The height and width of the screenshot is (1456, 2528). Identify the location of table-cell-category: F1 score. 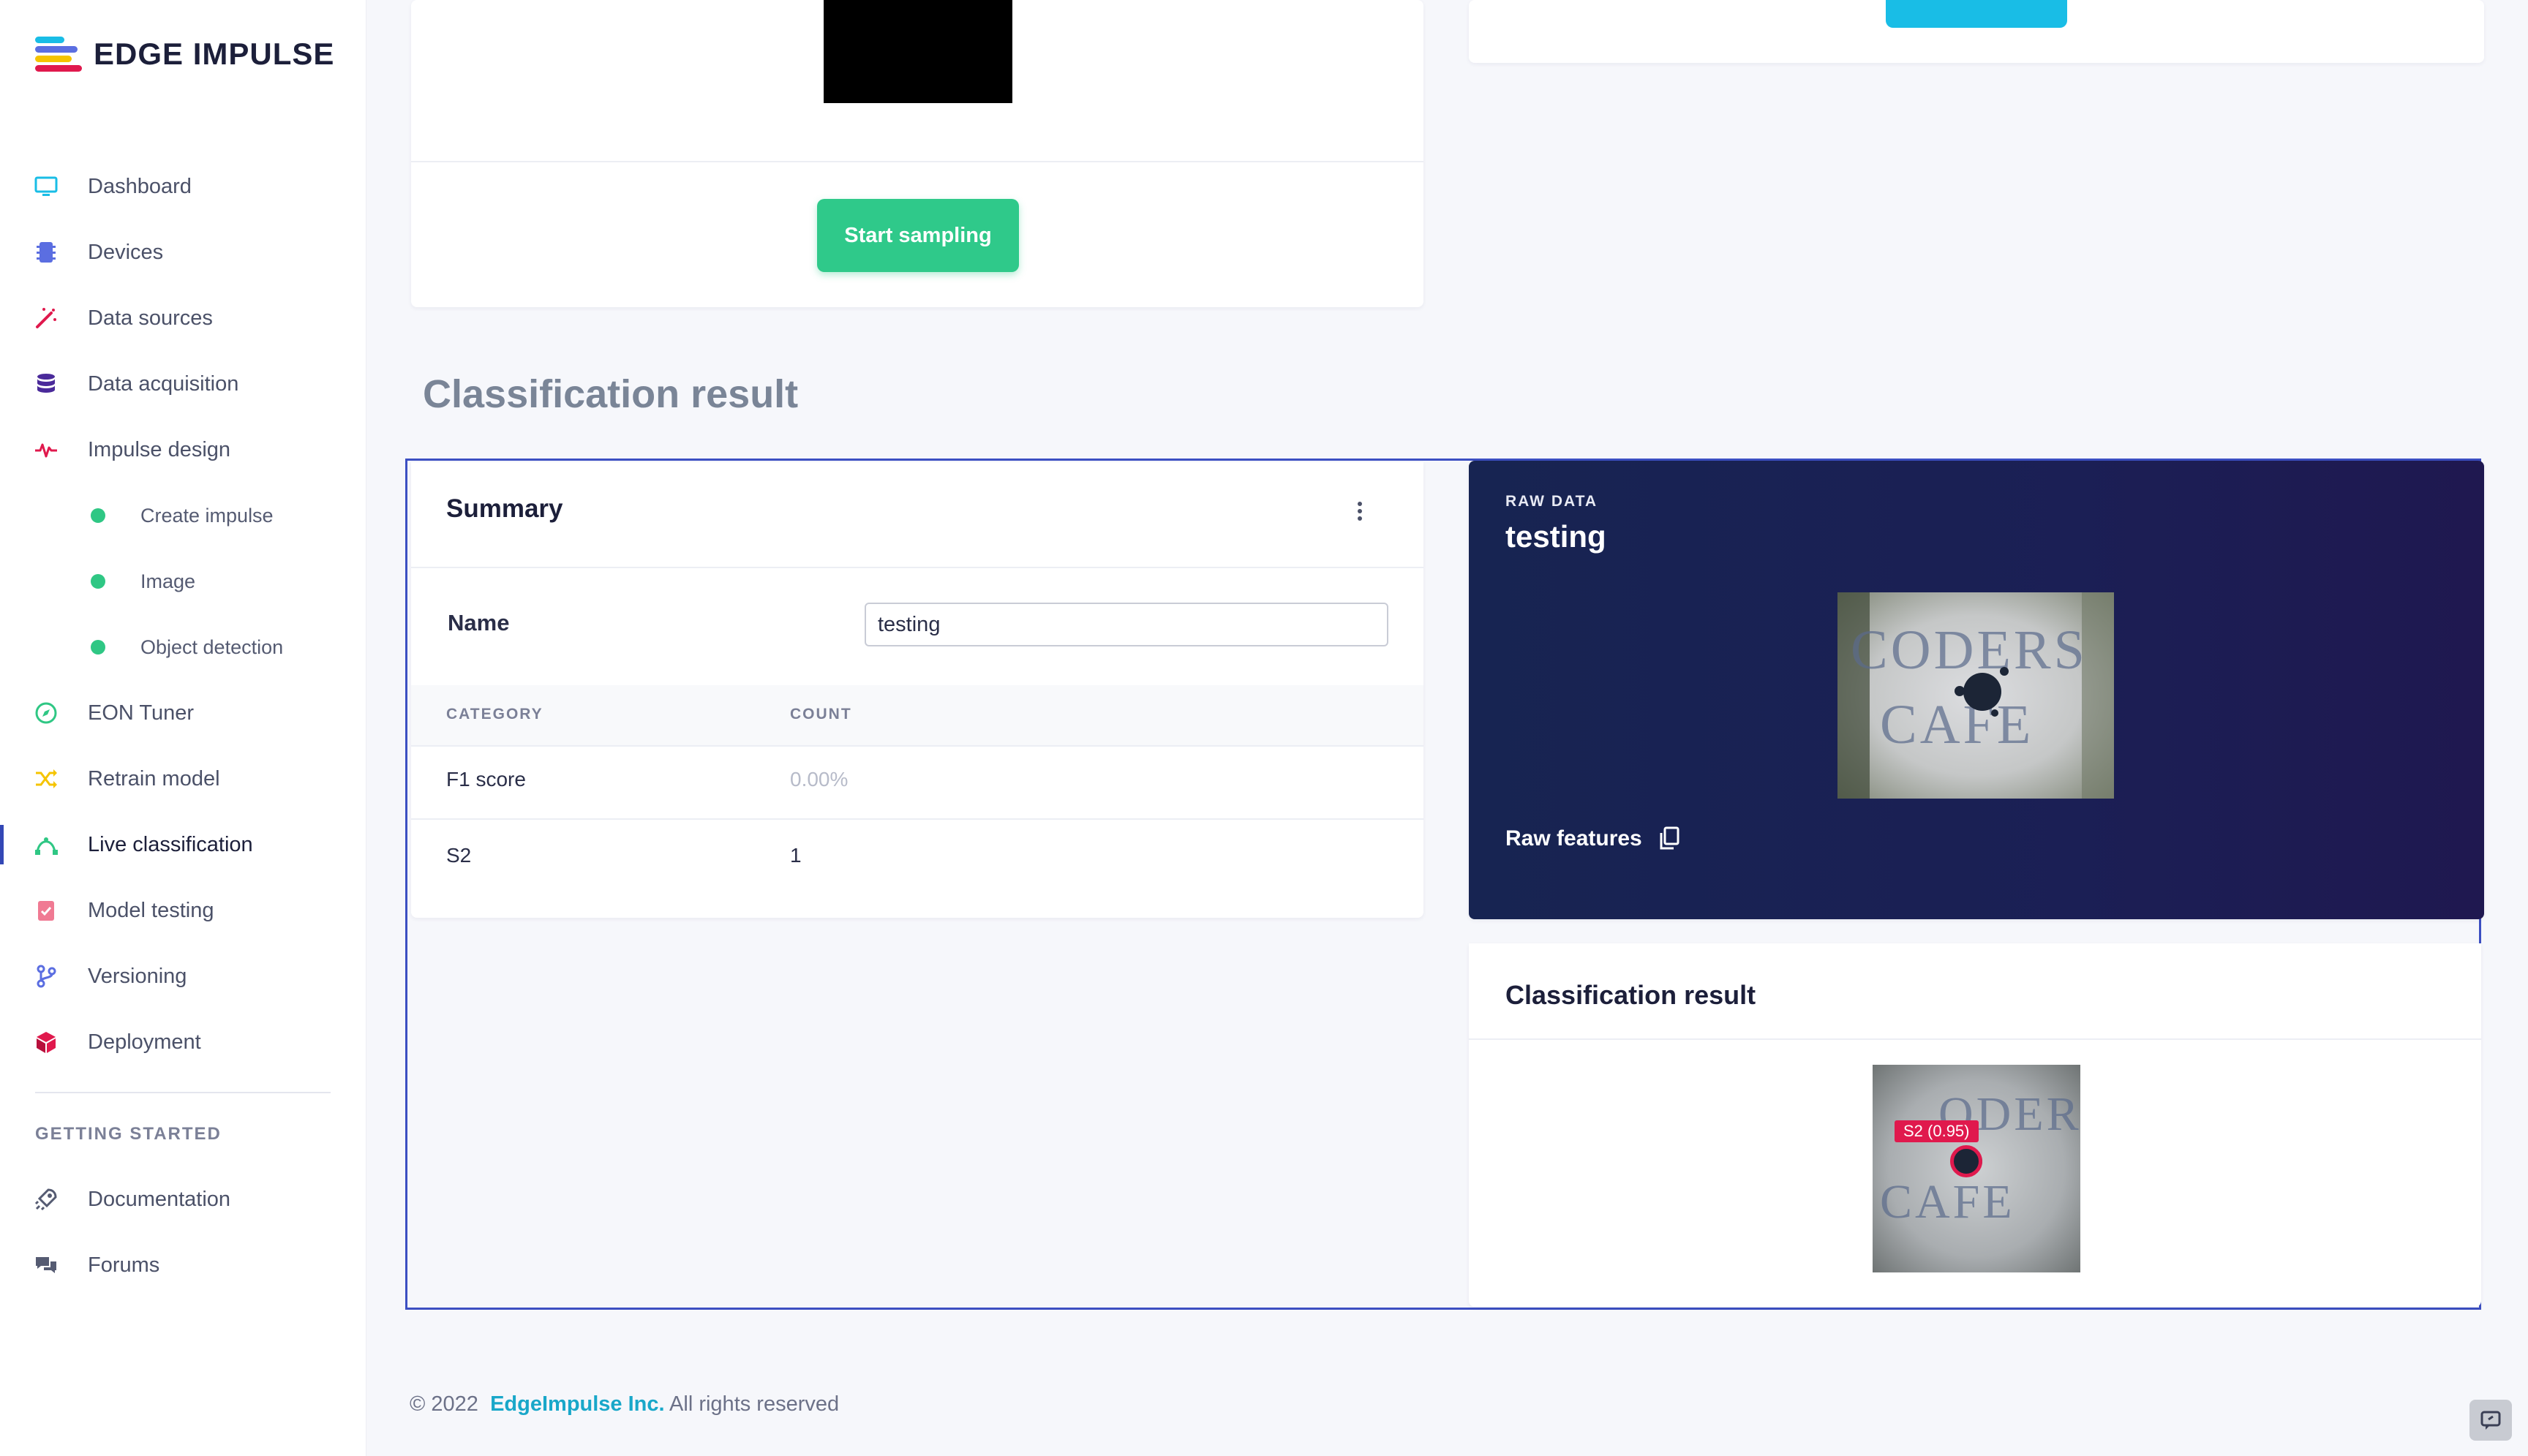
(486, 779).